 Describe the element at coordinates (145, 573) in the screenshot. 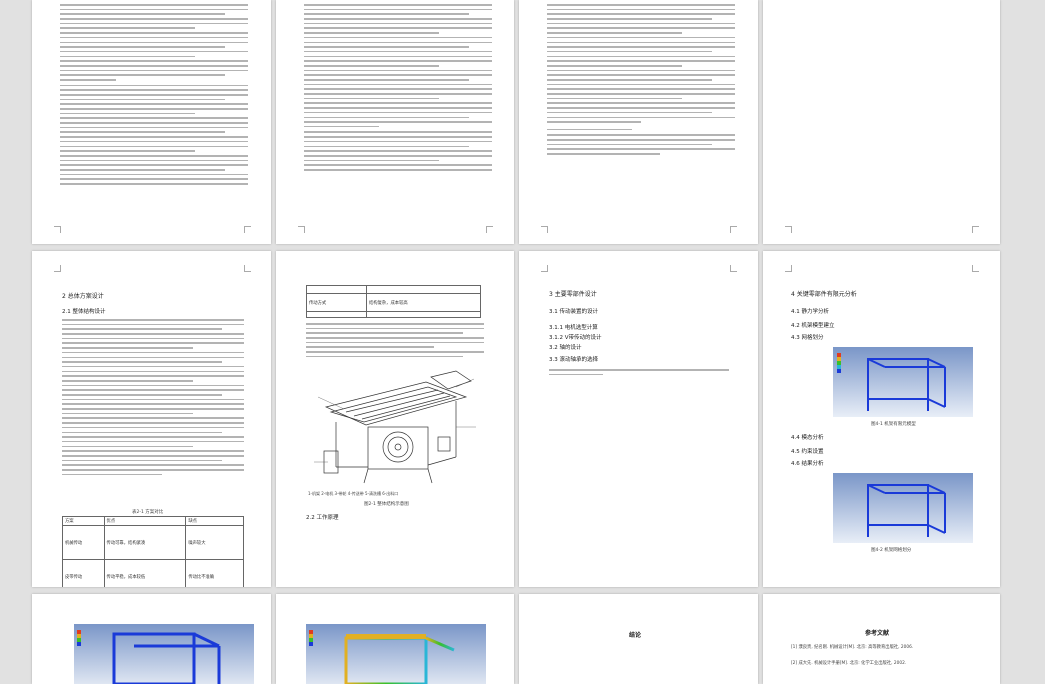

I see `table-cell: 传动平稳，成本较低` at that location.